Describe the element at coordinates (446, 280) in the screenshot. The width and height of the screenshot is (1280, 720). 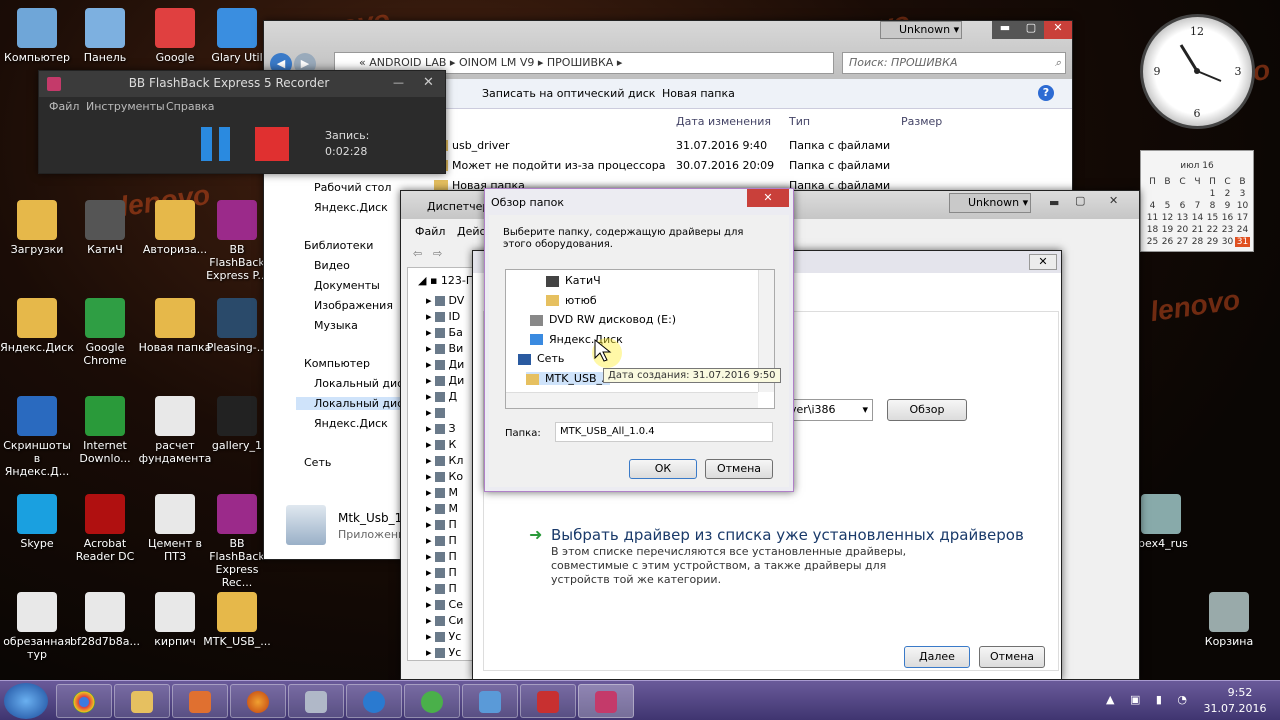
I see `tree-root: ◢ ▪ 123-П` at that location.